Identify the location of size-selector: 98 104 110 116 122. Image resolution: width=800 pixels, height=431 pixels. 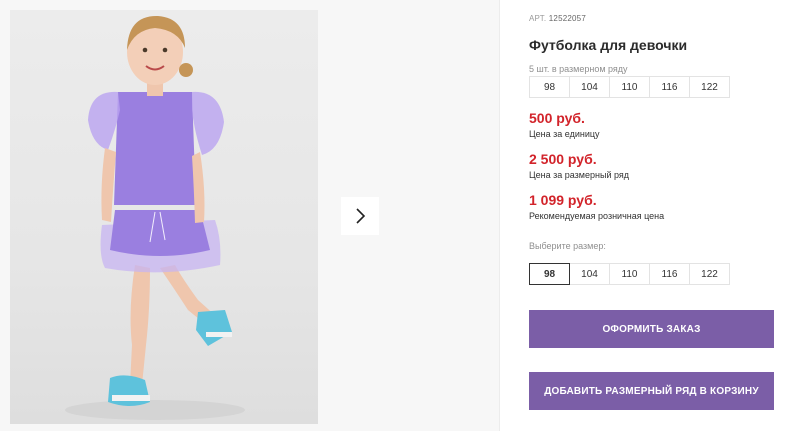
(629, 274).